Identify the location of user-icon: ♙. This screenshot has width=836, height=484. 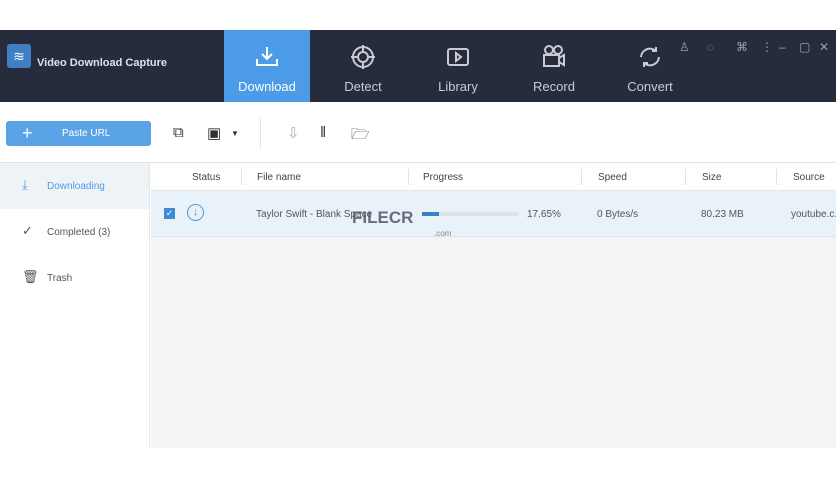
(684, 47).